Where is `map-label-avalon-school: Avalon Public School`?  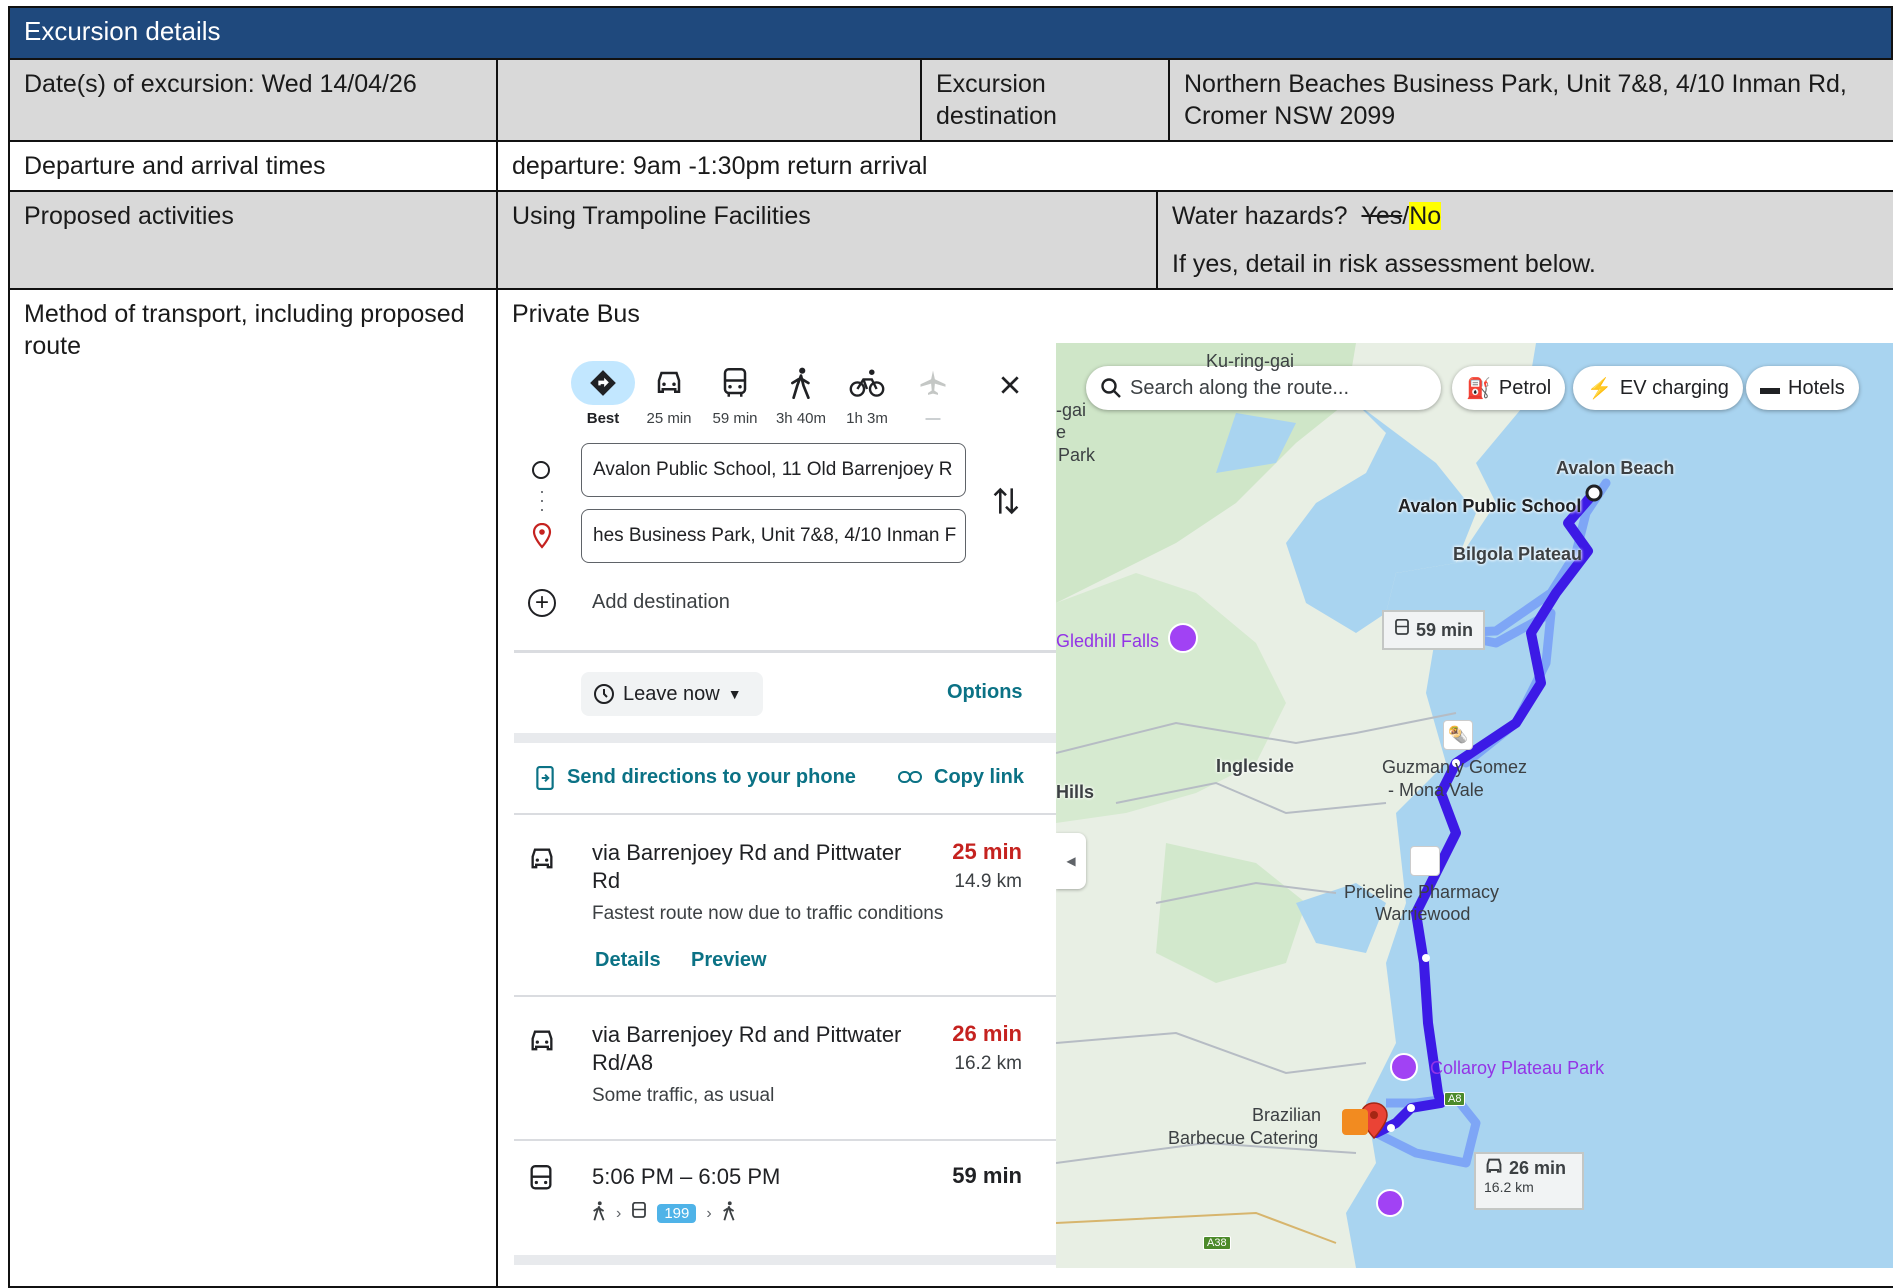 map-label-avalon-school: Avalon Public School is located at coordinates (1490, 506).